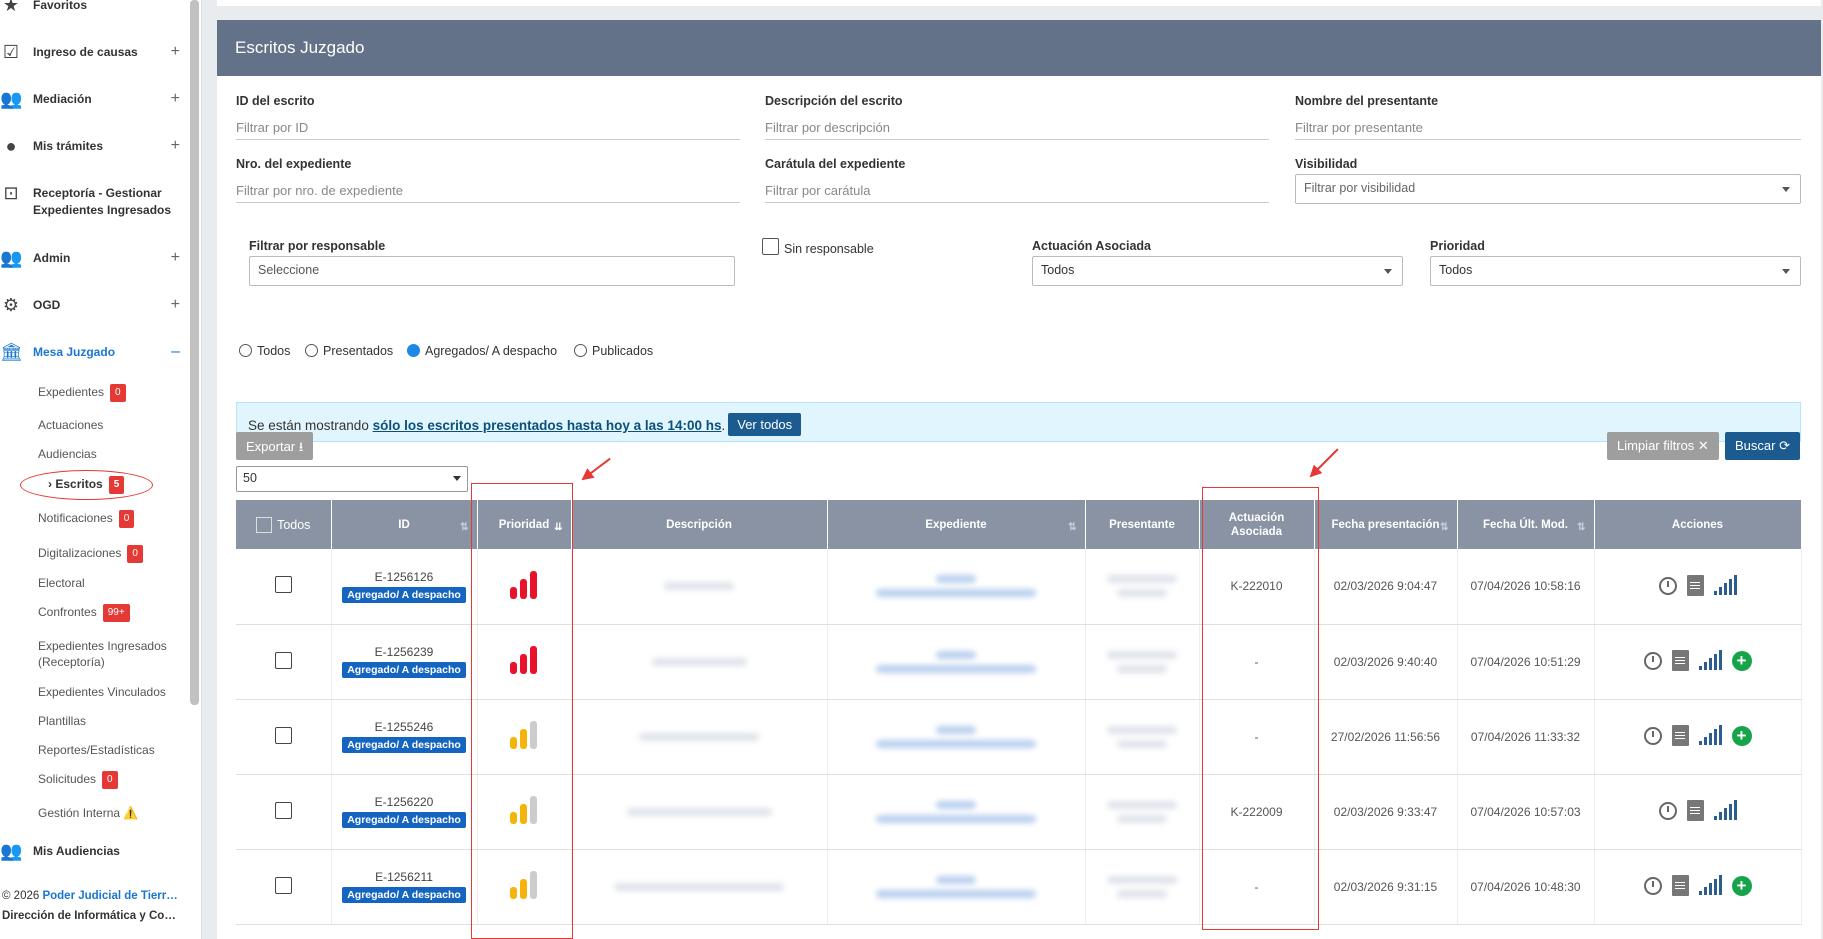  Describe the element at coordinates (67, 454) in the screenshot. I see `subnav-audiencias: Audiencias` at that location.